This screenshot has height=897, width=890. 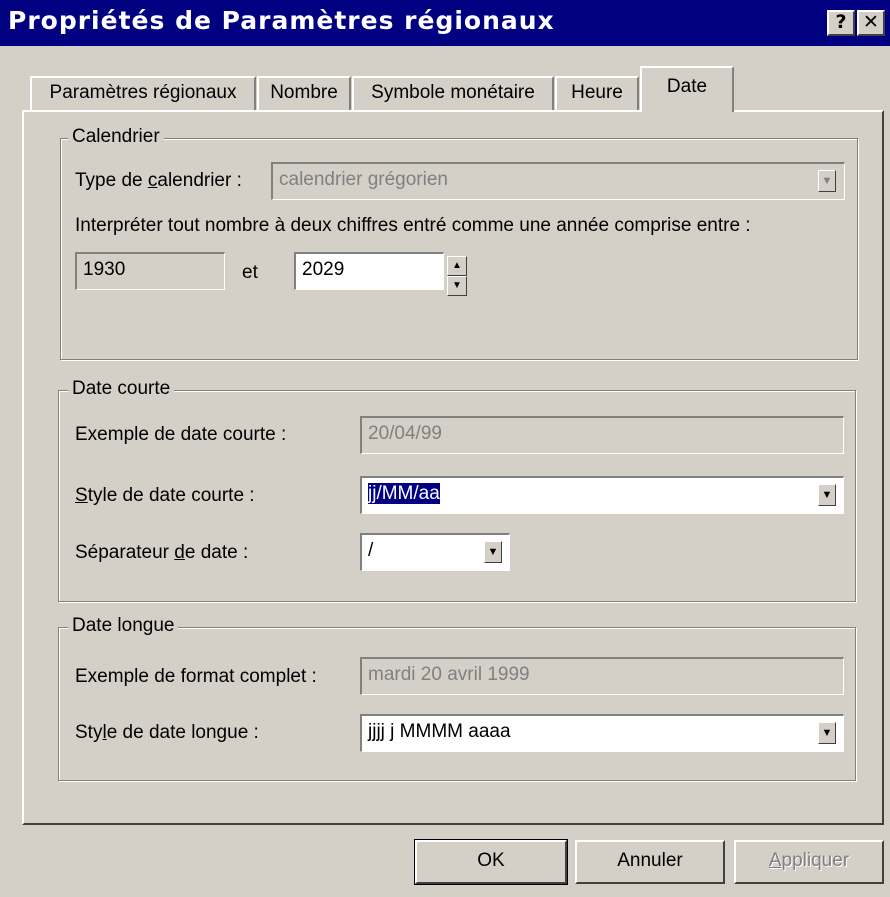 I want to click on year-start-field: 1930, so click(x=150, y=271).